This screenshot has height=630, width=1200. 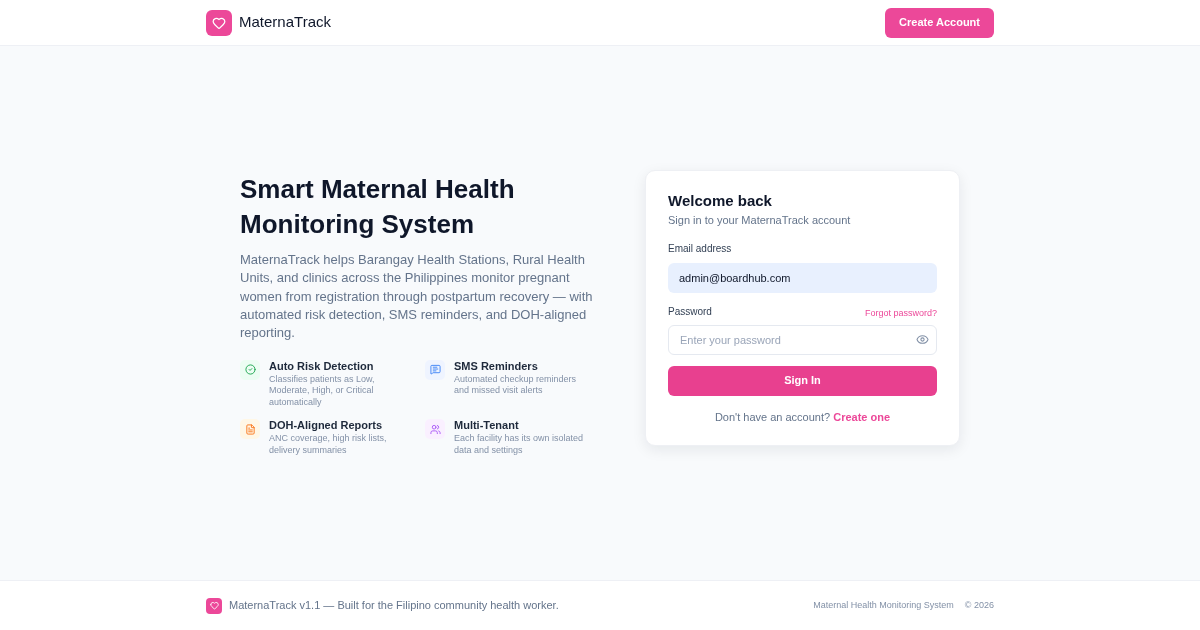 What do you see at coordinates (322, 391) in the screenshot?
I see `feature-description: Classifies patients as Low, Moderate, High, or Critical automatically` at bounding box center [322, 391].